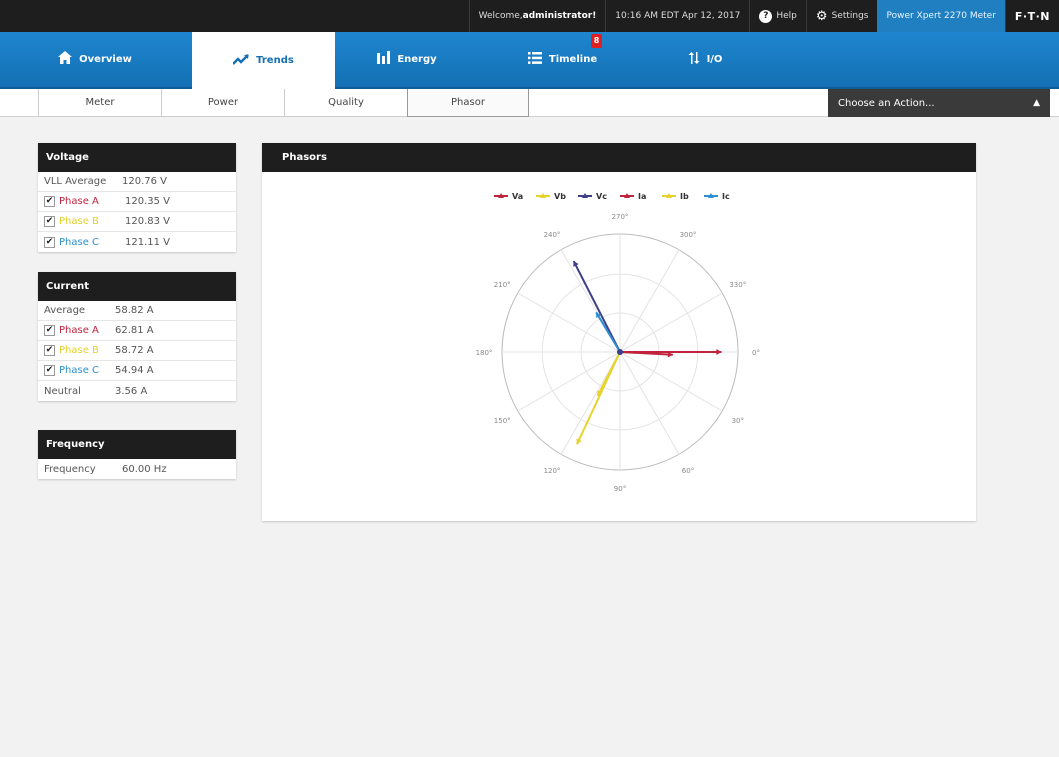 The height and width of the screenshot is (757, 1059). I want to click on nav-trends: Trends, so click(263, 60).